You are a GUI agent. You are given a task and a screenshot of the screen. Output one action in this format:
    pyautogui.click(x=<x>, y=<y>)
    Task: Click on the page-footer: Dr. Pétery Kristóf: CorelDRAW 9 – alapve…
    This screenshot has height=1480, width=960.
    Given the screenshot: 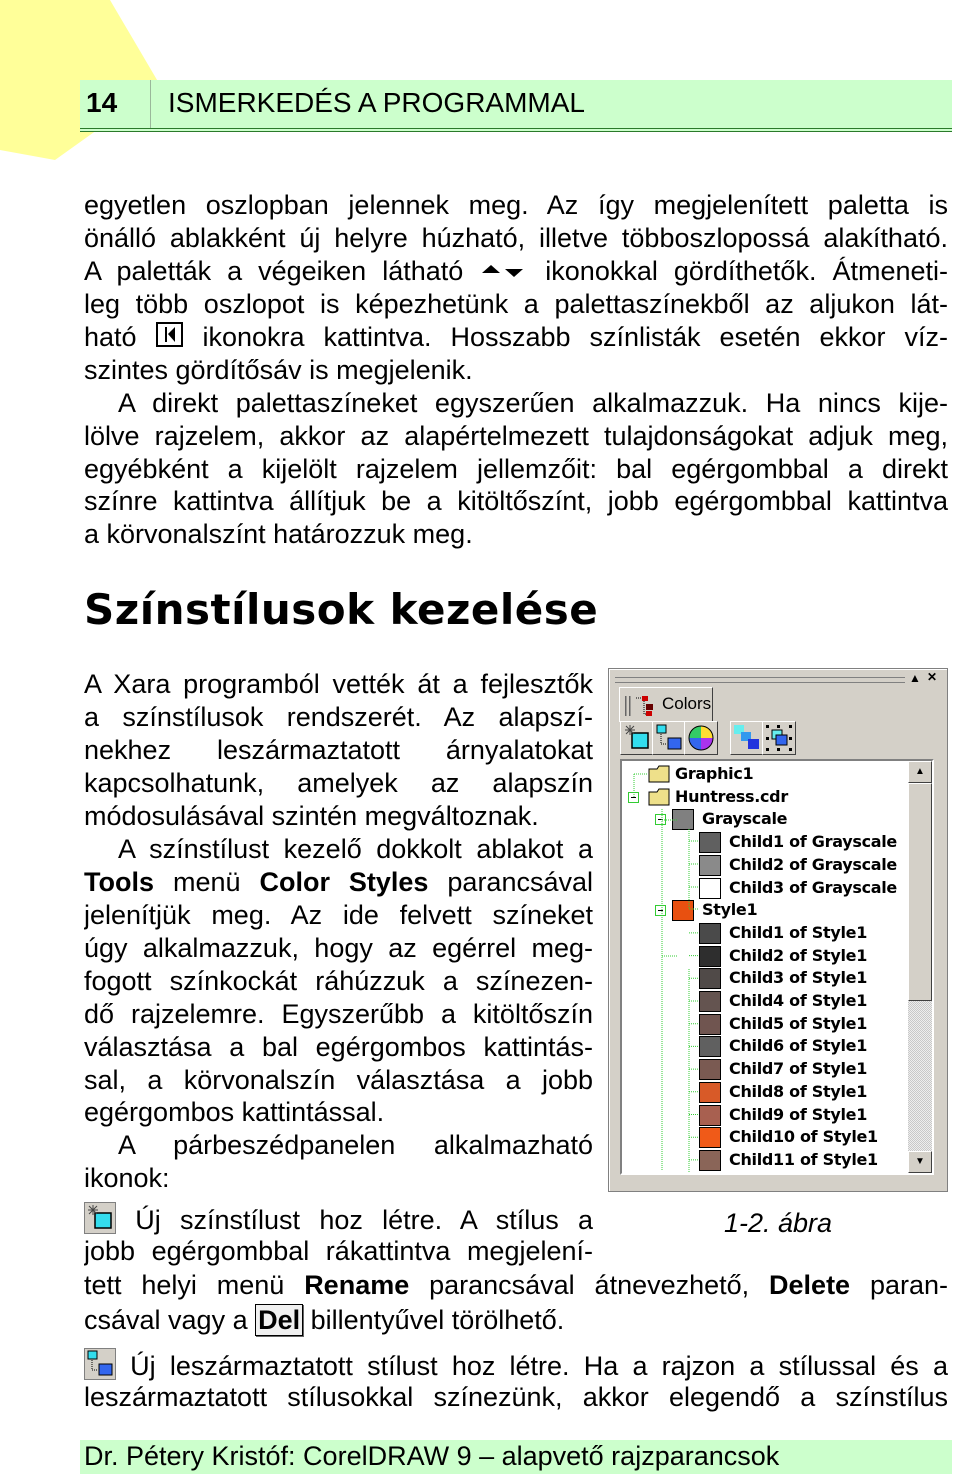 What is the action you would take?
    pyautogui.click(x=516, y=1457)
    